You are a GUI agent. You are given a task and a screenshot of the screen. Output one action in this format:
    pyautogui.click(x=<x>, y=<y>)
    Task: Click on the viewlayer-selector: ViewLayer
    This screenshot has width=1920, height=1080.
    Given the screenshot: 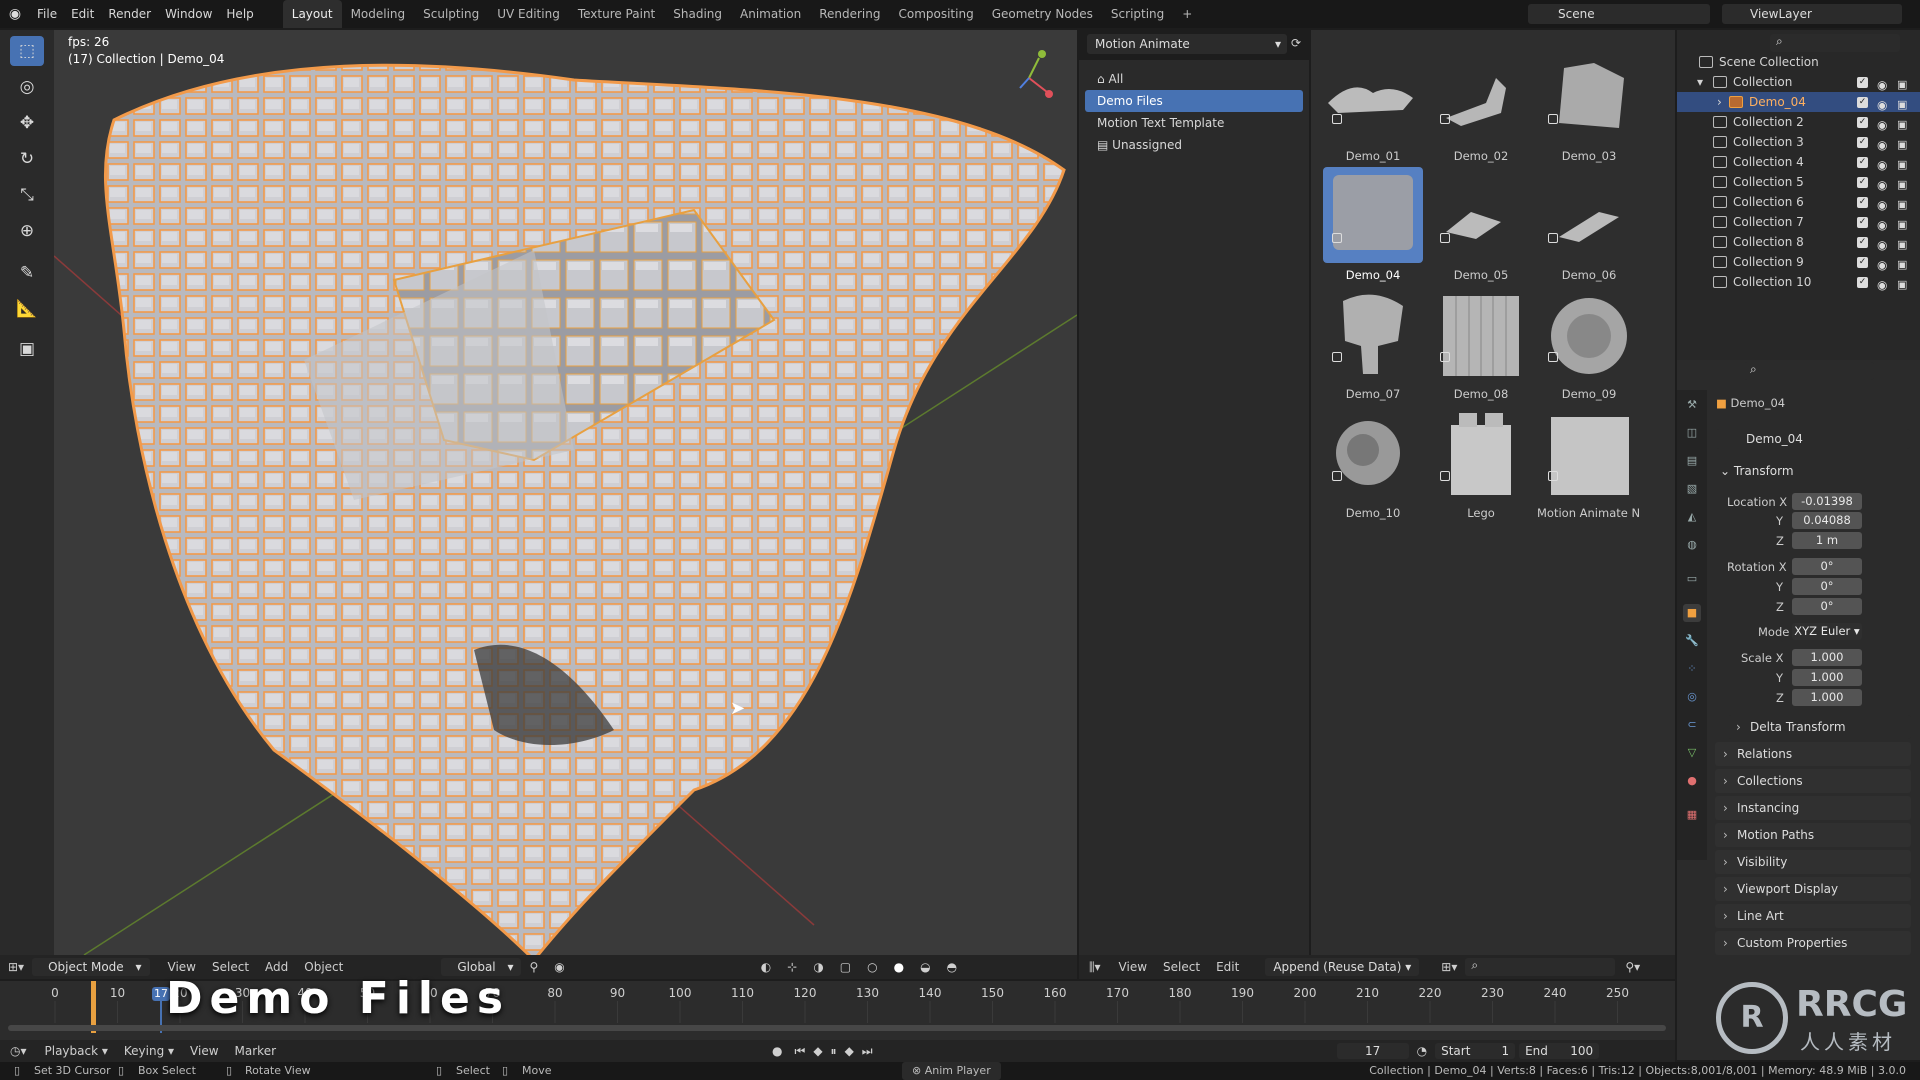 What is the action you would take?
    pyautogui.click(x=1812, y=14)
    